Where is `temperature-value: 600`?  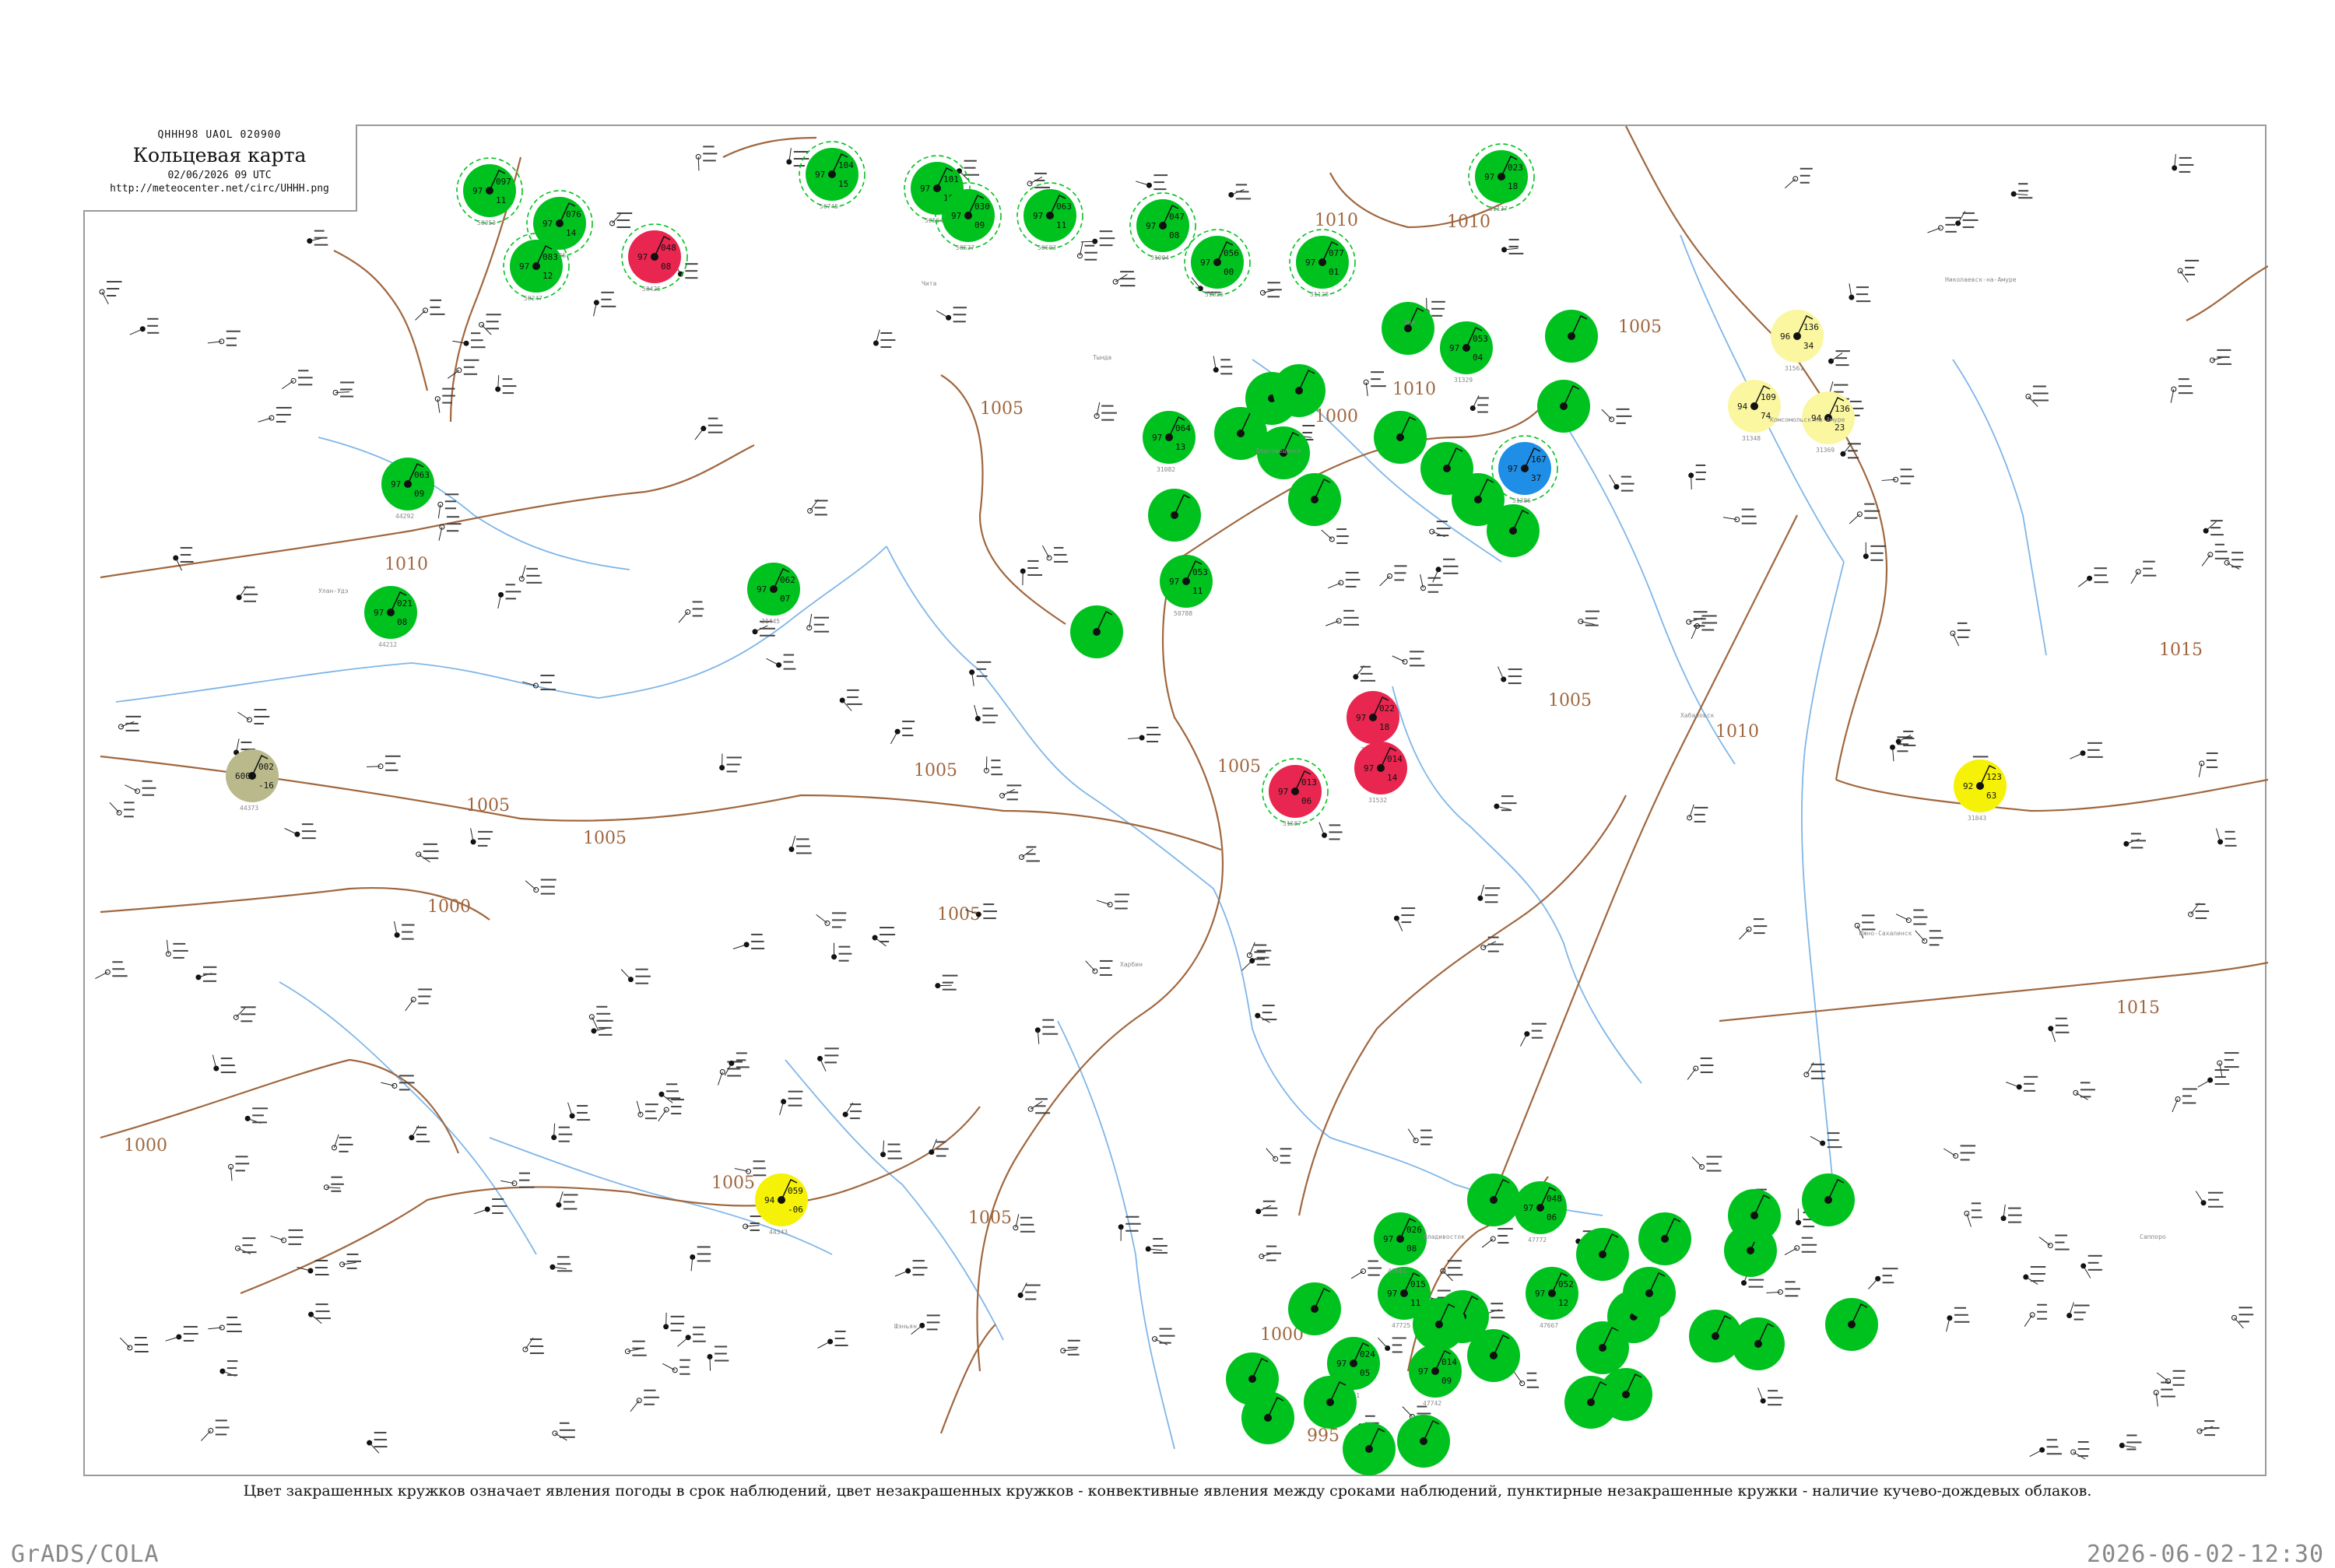 temperature-value: 600 is located at coordinates (243, 776).